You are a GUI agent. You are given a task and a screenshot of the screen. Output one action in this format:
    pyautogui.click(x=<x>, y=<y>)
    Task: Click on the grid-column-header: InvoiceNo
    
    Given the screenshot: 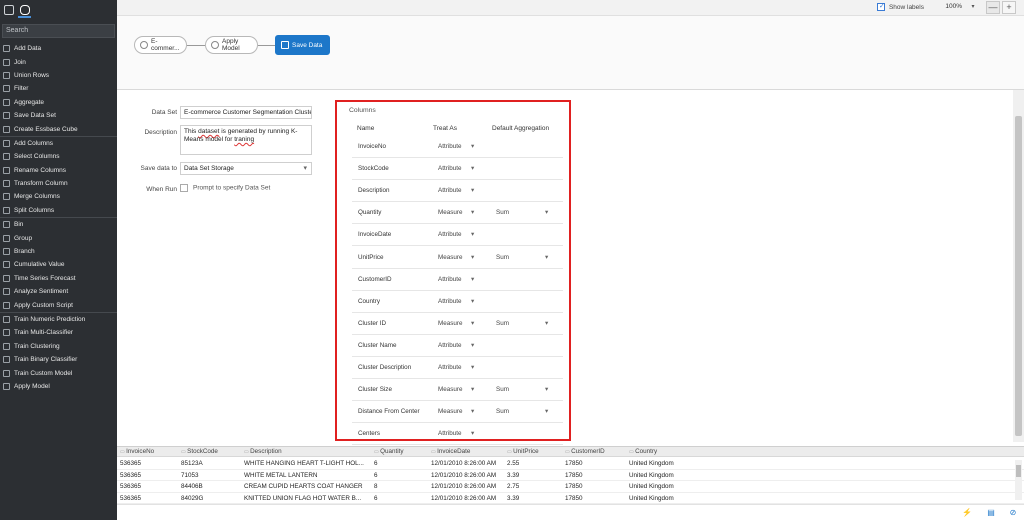 What is the action you would take?
    pyautogui.click(x=137, y=451)
    